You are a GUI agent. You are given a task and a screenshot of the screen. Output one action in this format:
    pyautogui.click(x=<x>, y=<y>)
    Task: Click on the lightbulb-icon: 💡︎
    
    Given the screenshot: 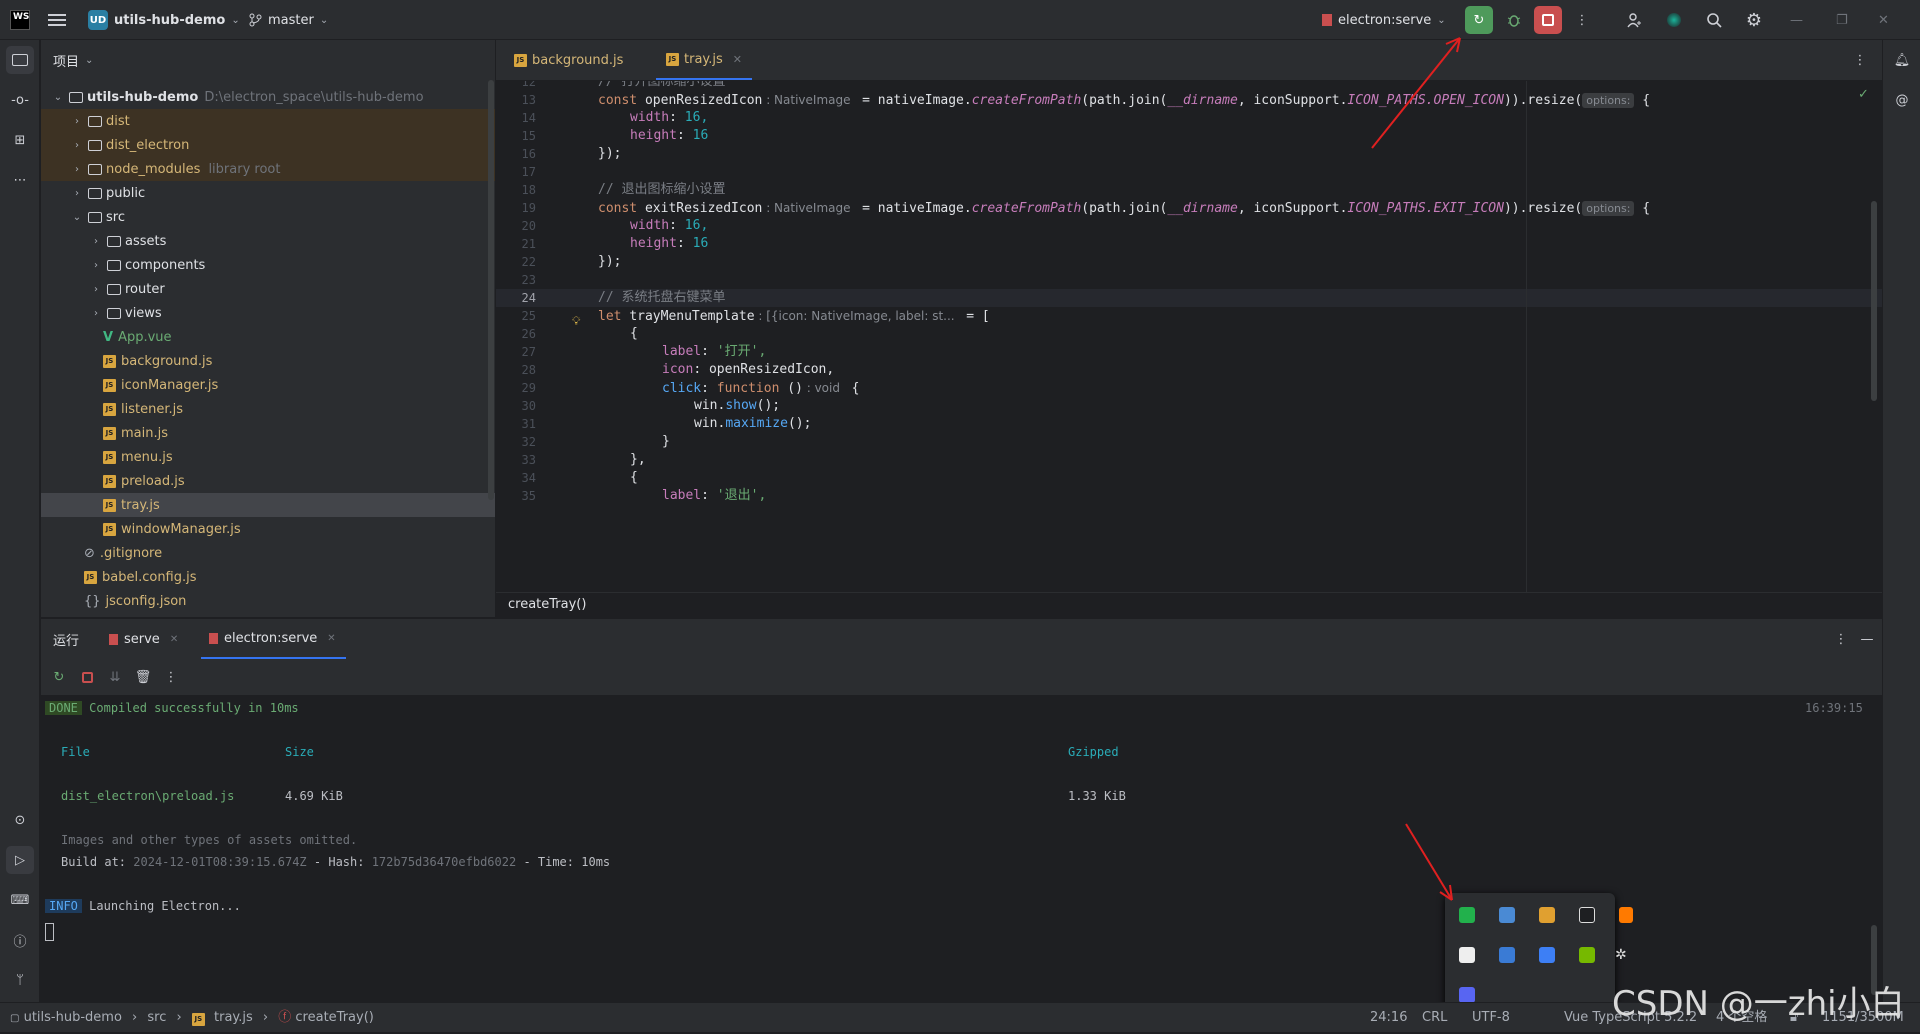 What is the action you would take?
    pyautogui.click(x=576, y=321)
    